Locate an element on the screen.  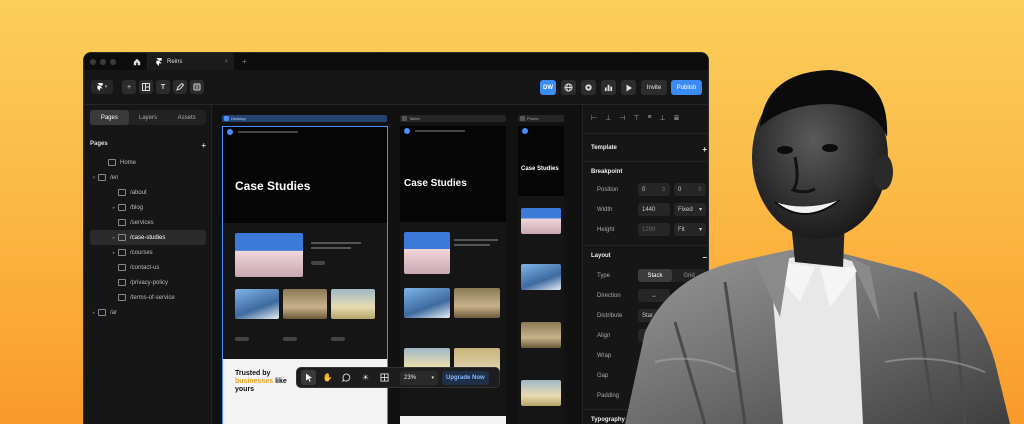
page-item: ▾ /en is located at coordinates (148, 177).